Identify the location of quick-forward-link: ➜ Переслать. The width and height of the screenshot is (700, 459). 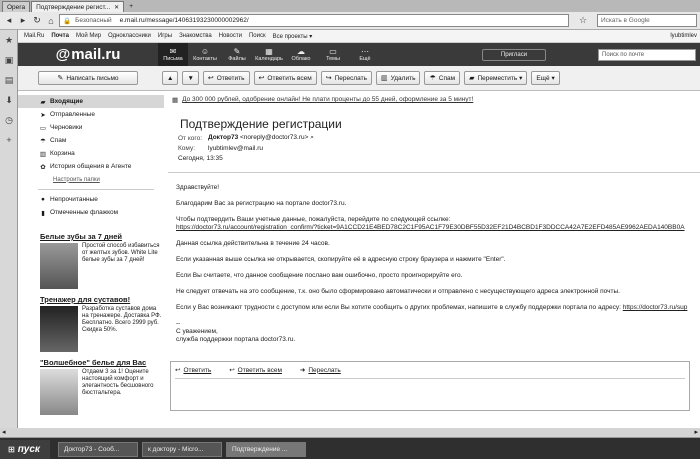
(320, 370).